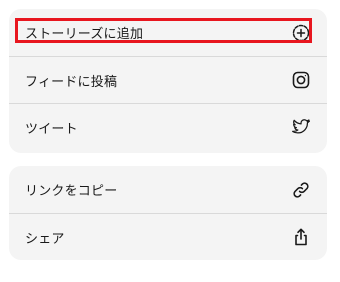  Describe the element at coordinates (71, 191) in the screenshot. I see `copy-link-label: リンクをコピー` at that location.